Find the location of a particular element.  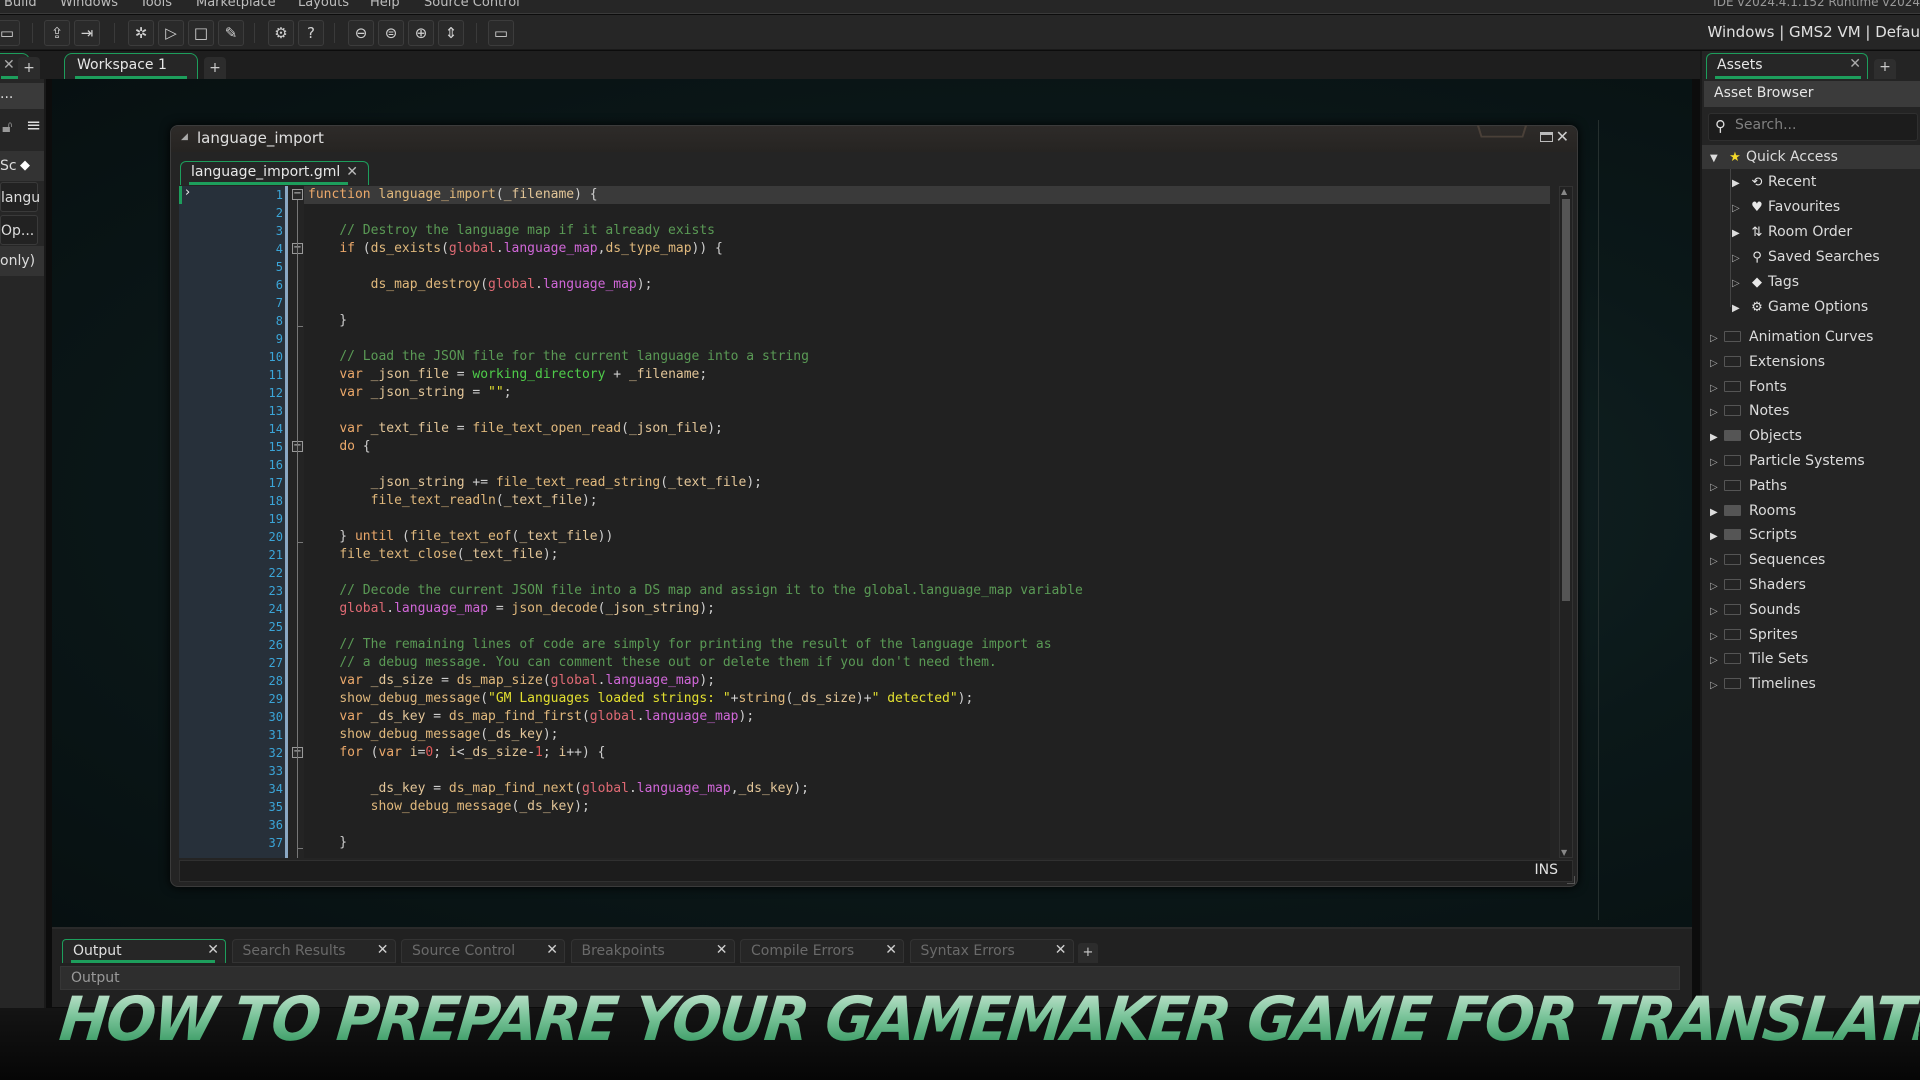

export-button: ⇪ is located at coordinates (57, 33).